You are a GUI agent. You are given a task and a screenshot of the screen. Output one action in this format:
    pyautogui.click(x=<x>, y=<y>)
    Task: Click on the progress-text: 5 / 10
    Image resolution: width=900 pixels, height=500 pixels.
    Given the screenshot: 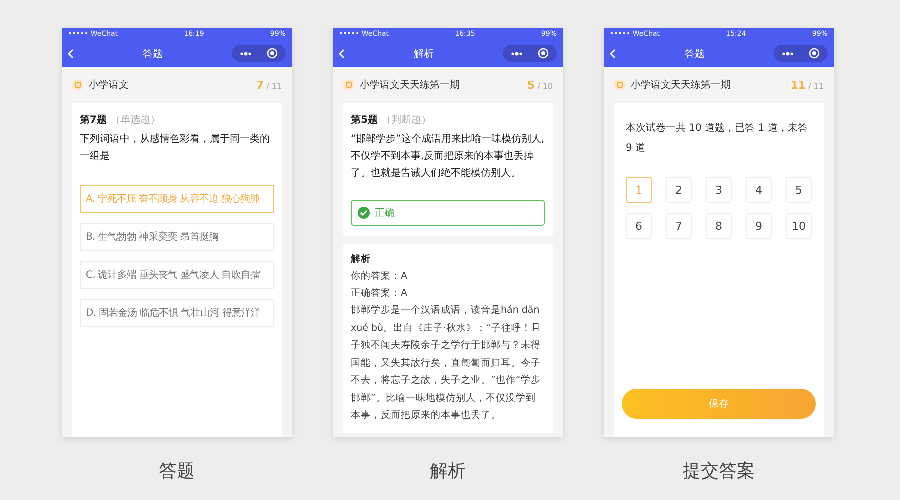 What is the action you would take?
    pyautogui.click(x=540, y=85)
    